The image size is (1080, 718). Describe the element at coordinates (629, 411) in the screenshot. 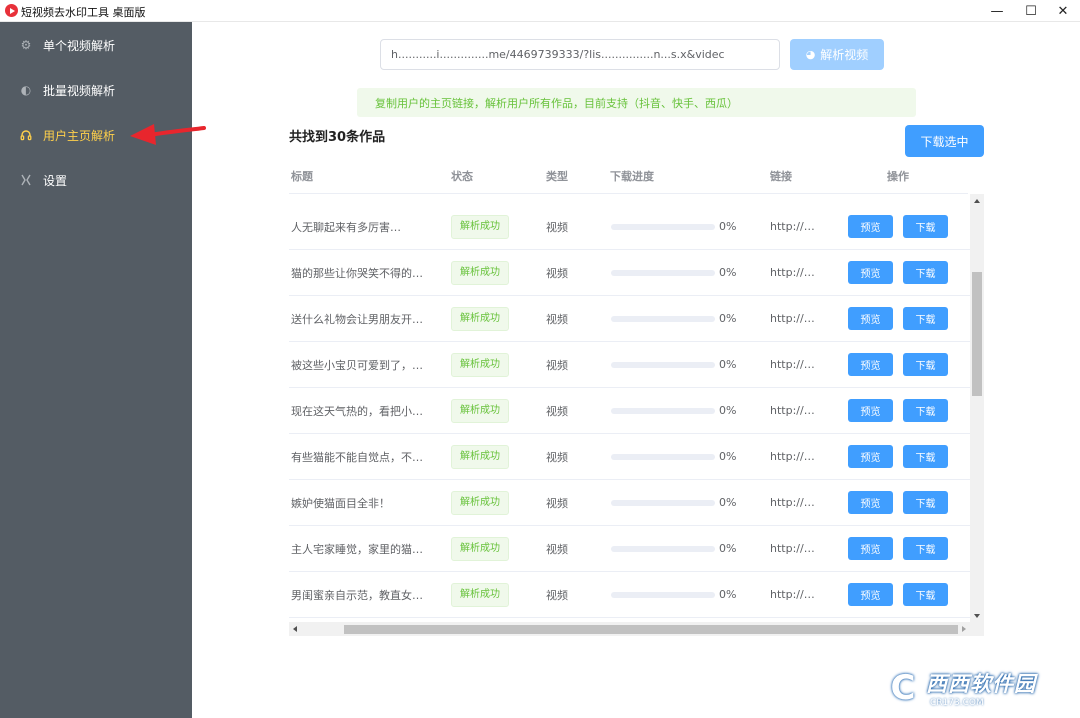

I see `table-row: 现在这天气热的，看把小… 解析成功 视频 0% http://… 预览 下载` at that location.